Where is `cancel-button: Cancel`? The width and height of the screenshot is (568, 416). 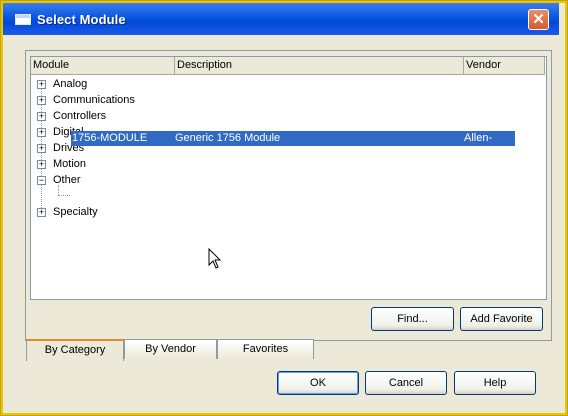 cancel-button: Cancel is located at coordinates (406, 383).